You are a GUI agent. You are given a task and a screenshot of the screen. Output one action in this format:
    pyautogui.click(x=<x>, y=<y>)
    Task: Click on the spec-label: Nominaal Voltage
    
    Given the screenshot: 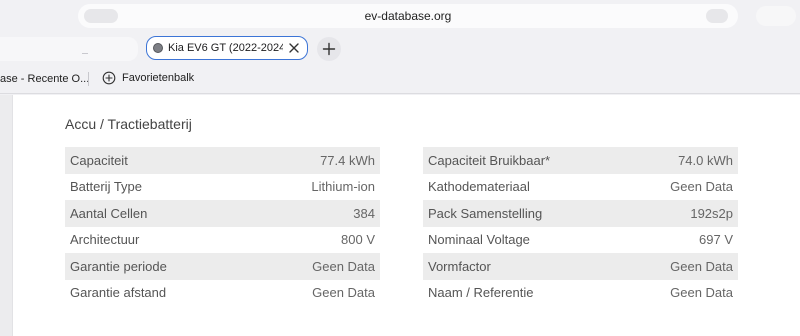 What is the action you would take?
    pyautogui.click(x=479, y=240)
    